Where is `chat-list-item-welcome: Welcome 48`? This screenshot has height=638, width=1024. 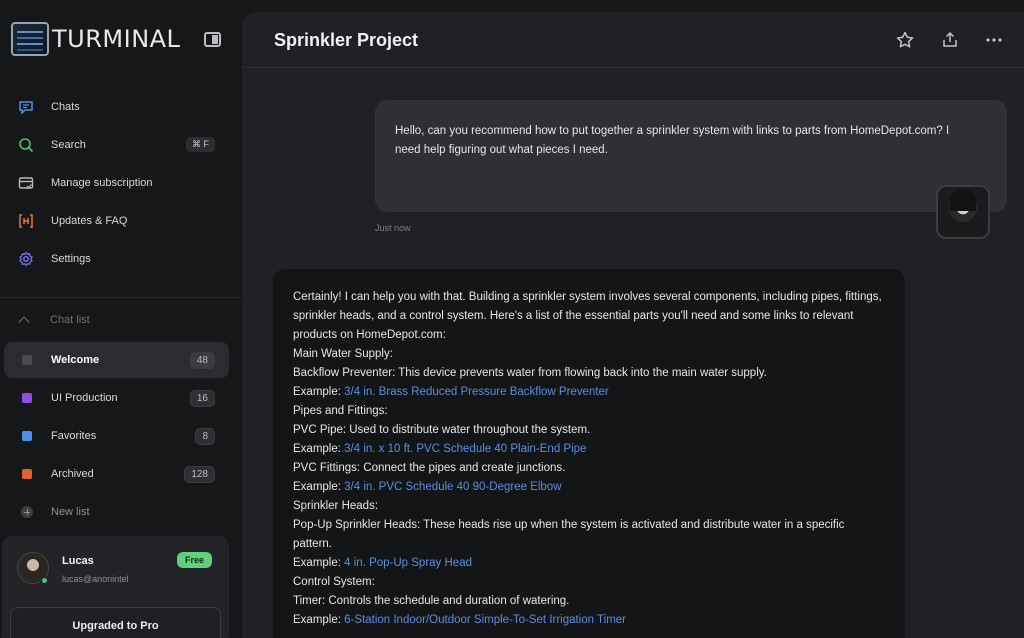 chat-list-item-welcome: Welcome 48 is located at coordinates (116, 360).